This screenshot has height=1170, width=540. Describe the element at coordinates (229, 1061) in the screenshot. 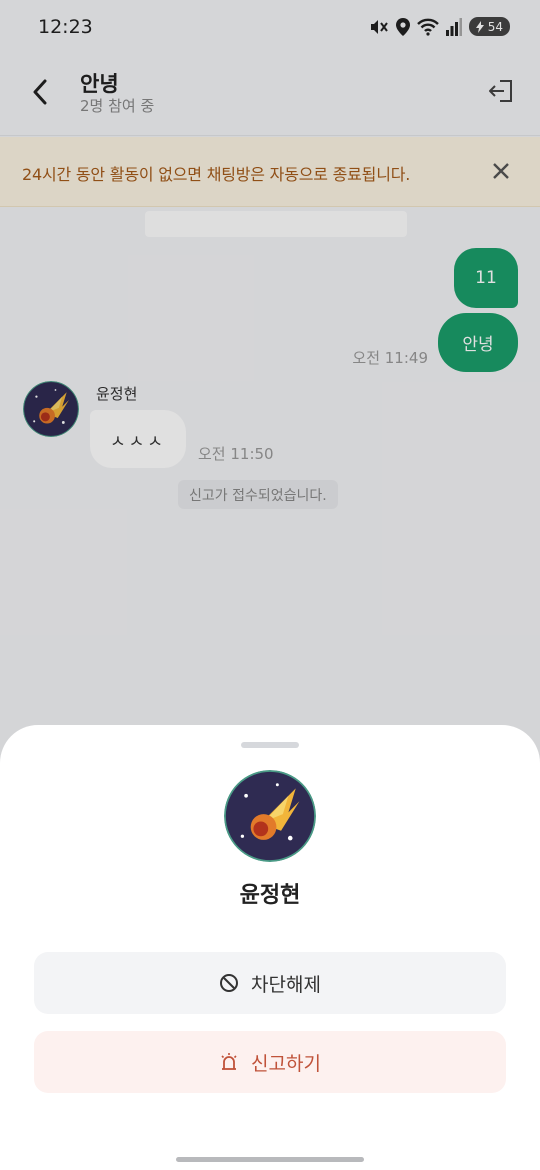

I see `alarm-siren-icon` at that location.